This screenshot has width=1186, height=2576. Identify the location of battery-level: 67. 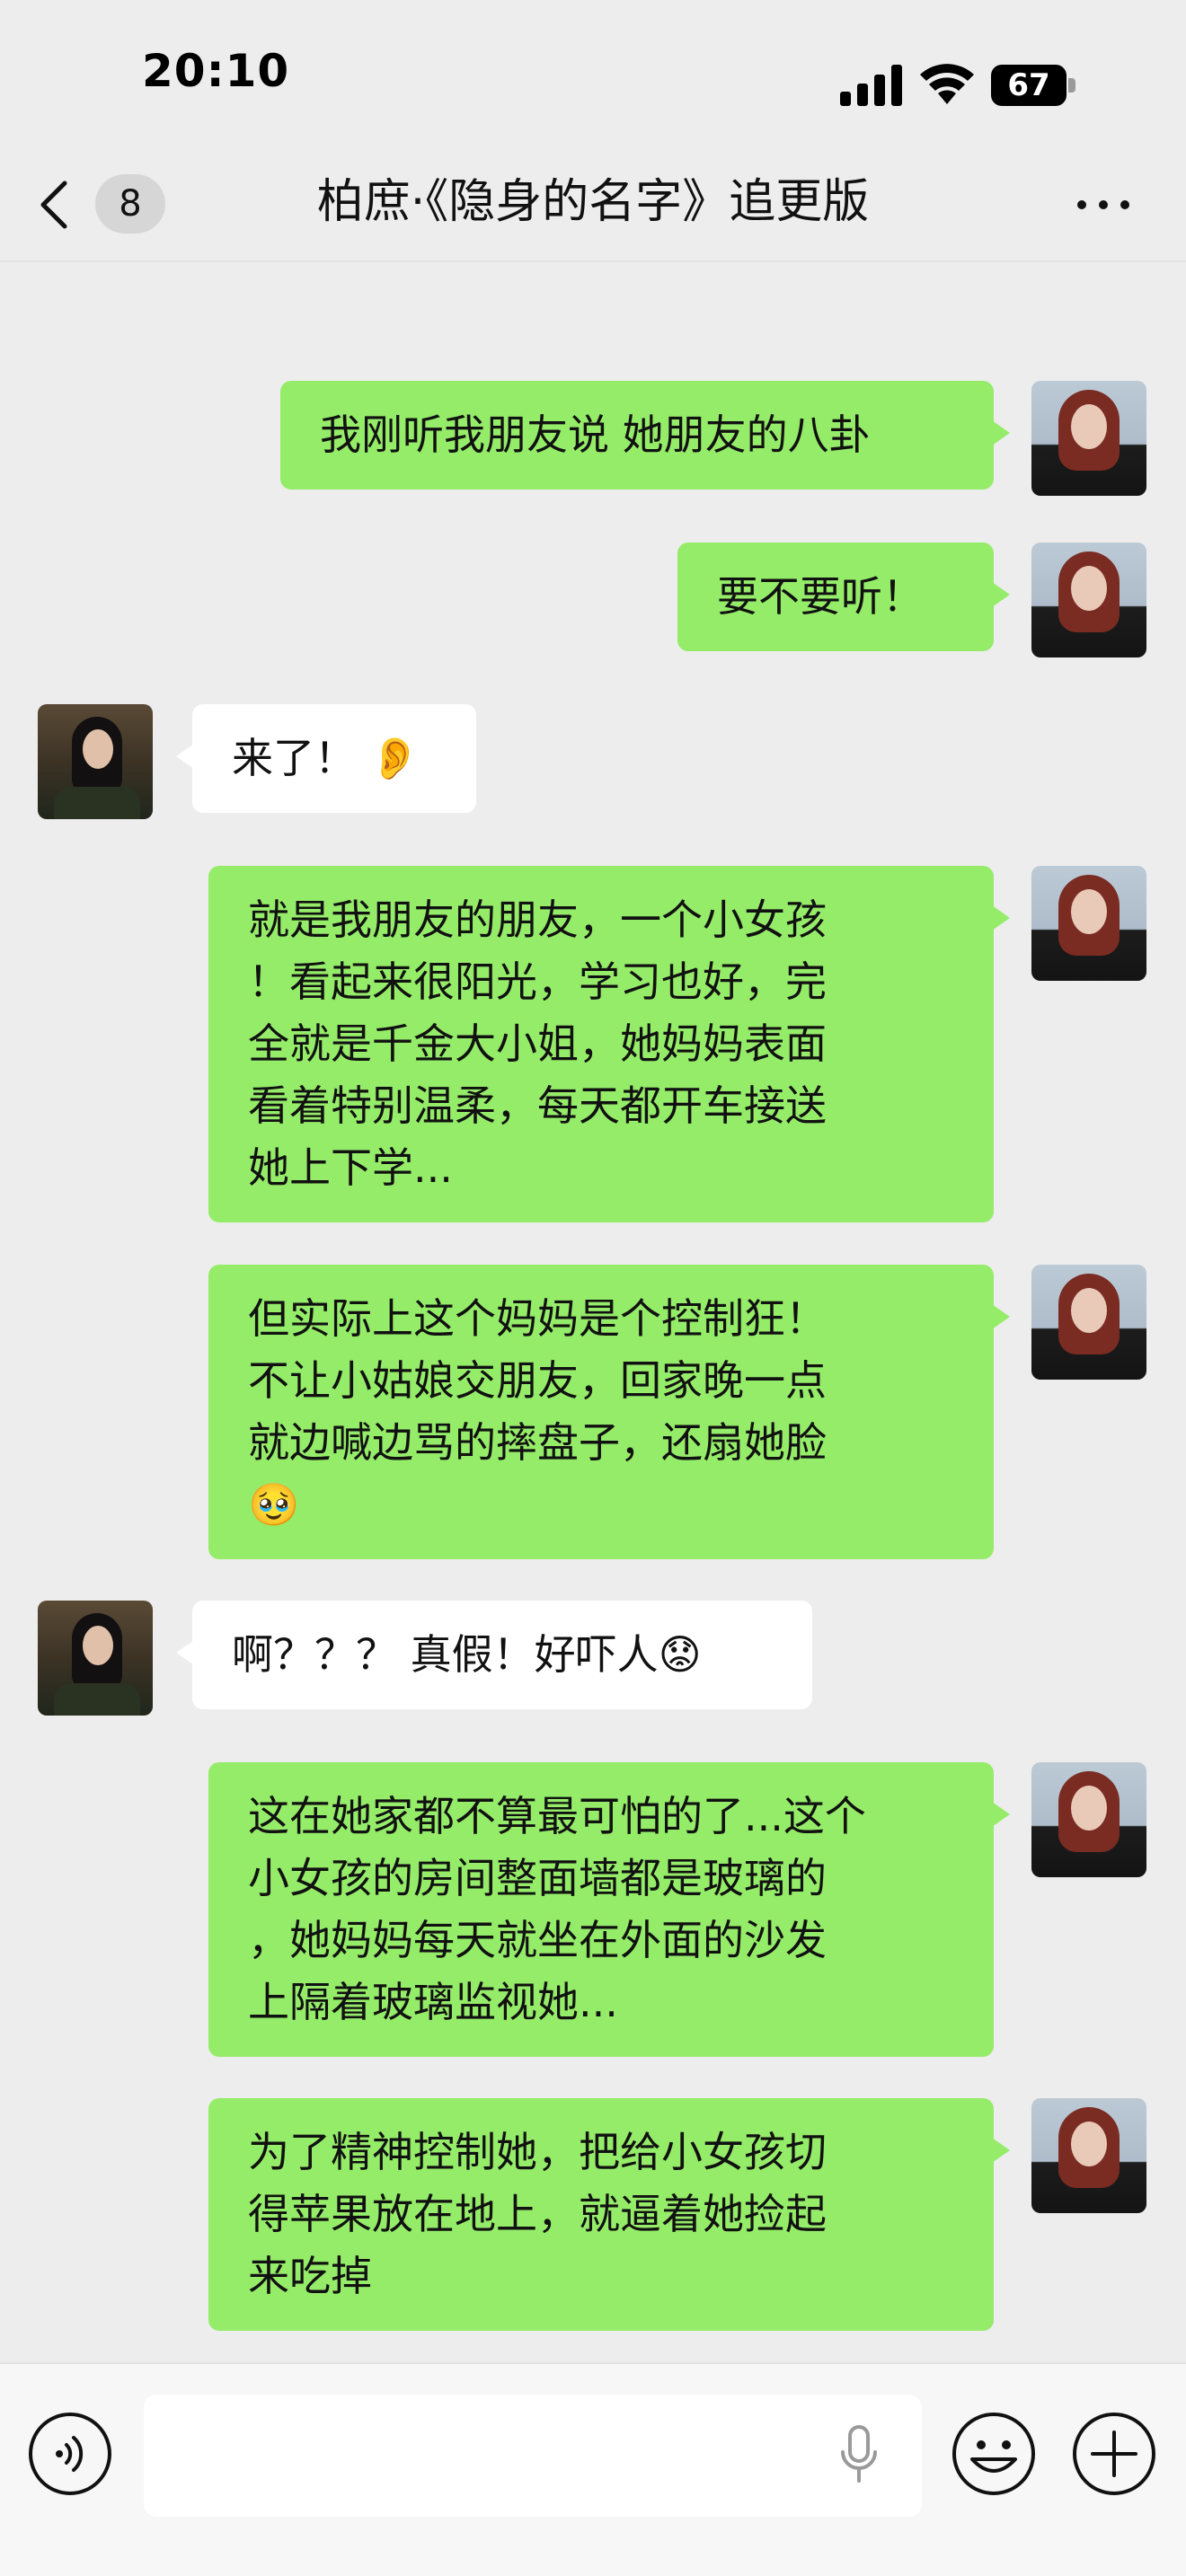
(1029, 85).